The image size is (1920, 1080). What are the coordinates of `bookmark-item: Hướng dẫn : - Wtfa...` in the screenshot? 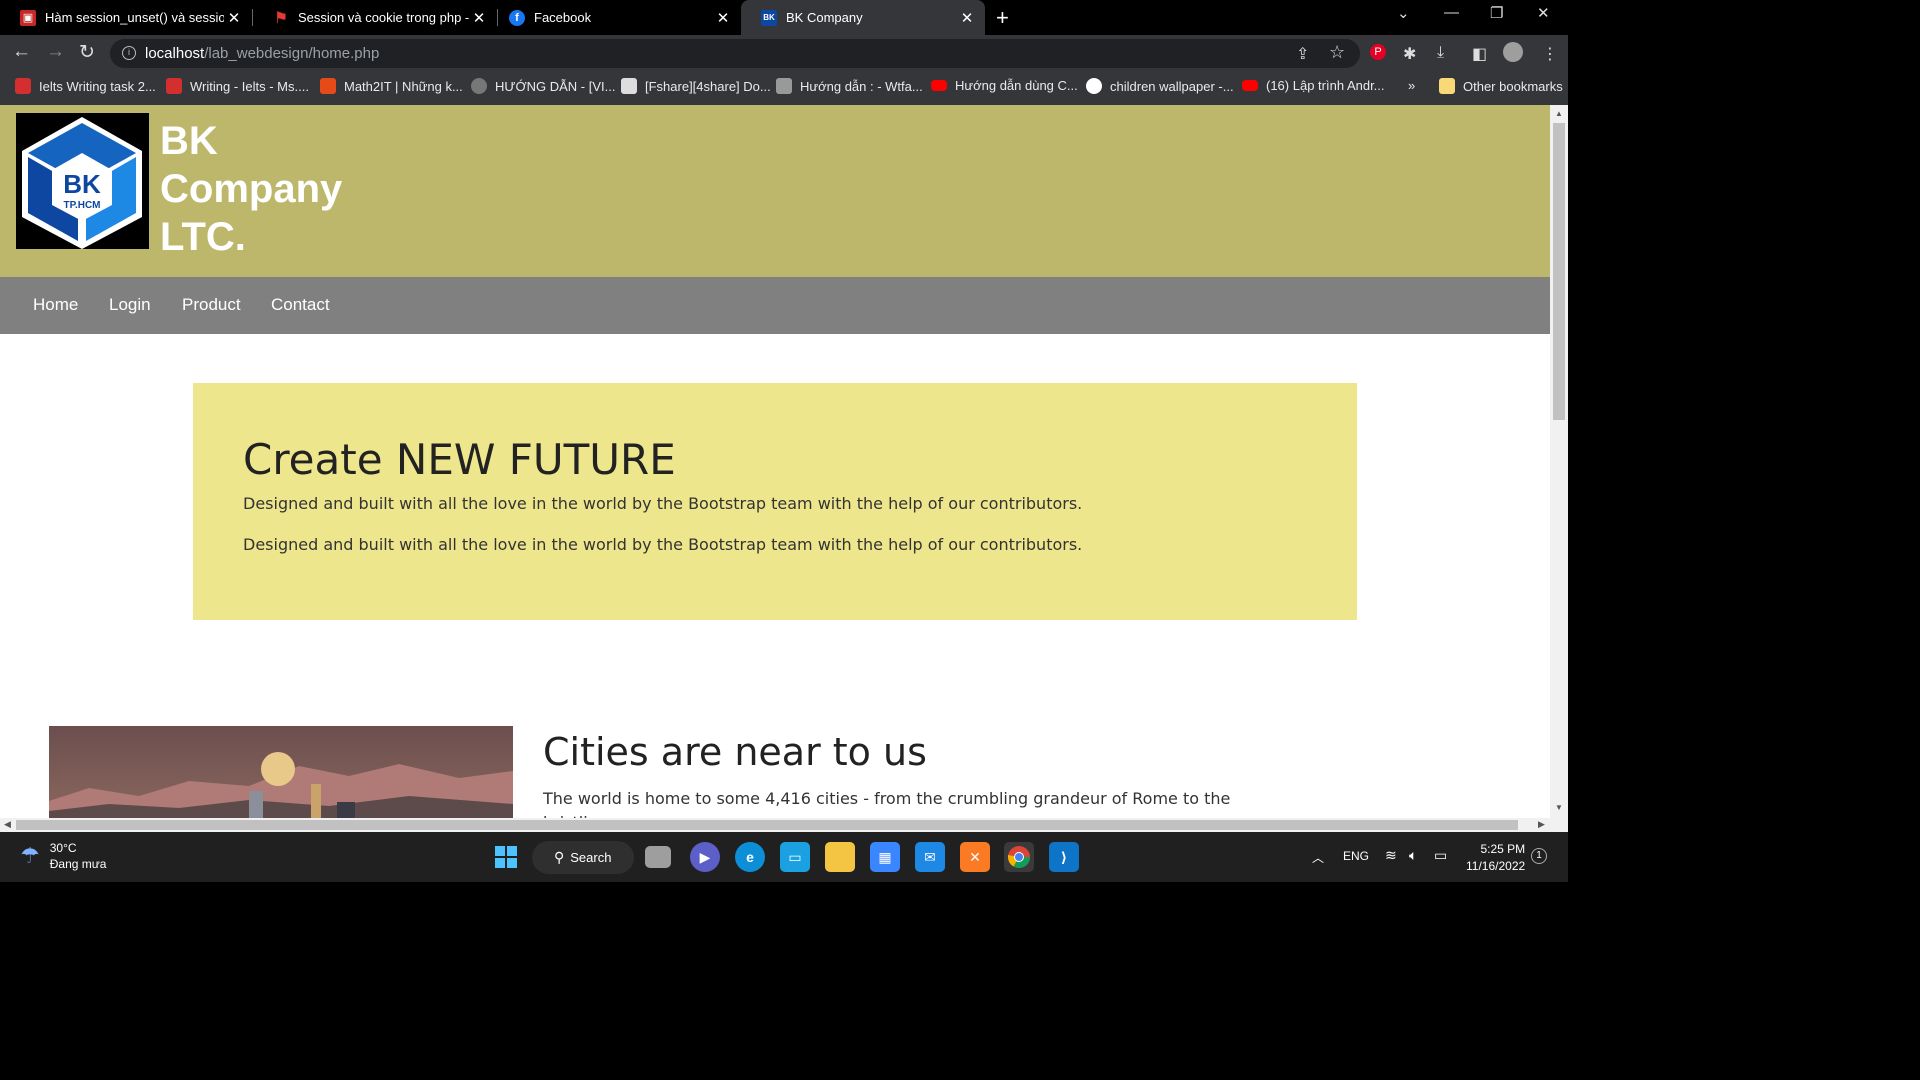 It's located at (849, 86).